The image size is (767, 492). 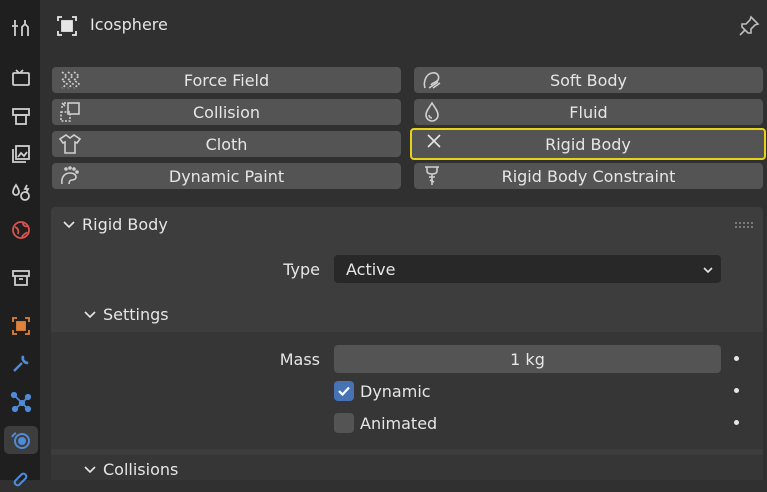 What do you see at coordinates (21, 278) in the screenshot?
I see `collection-icon` at bounding box center [21, 278].